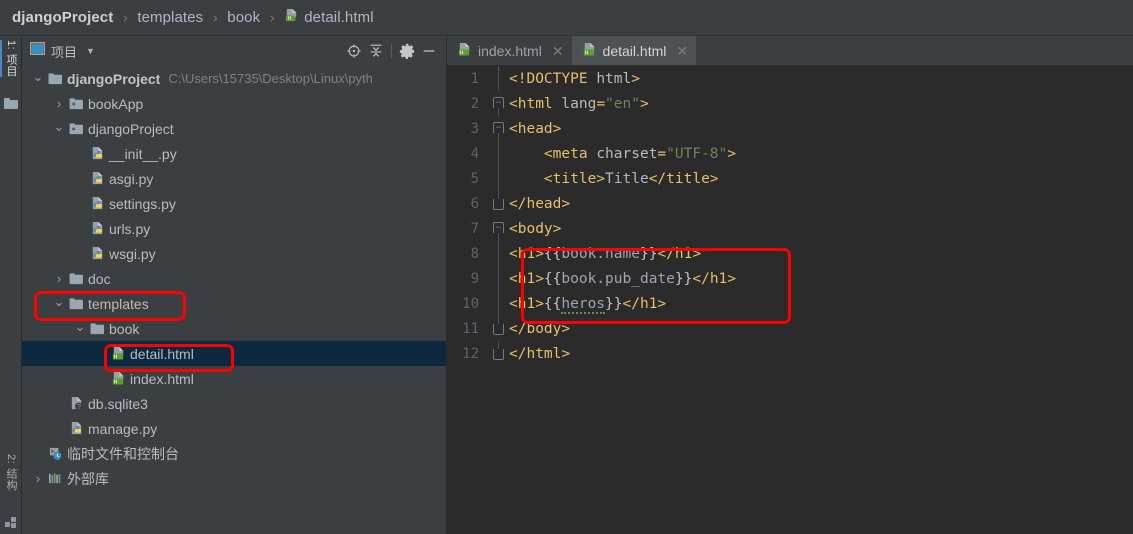 The image size is (1133, 534). What do you see at coordinates (234, 278) in the screenshot?
I see `tree-row: › doc` at bounding box center [234, 278].